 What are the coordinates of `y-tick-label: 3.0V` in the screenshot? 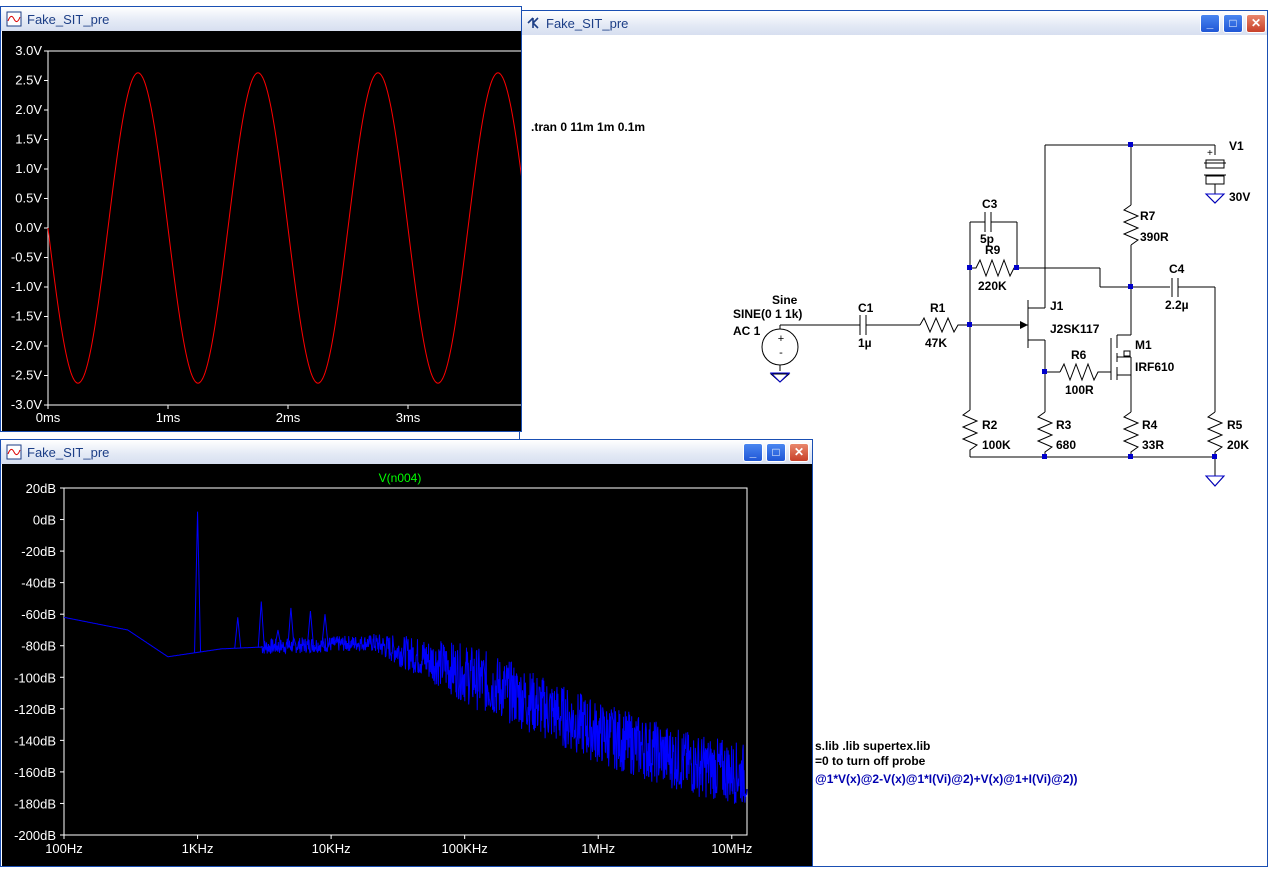 It's located at (28, 50).